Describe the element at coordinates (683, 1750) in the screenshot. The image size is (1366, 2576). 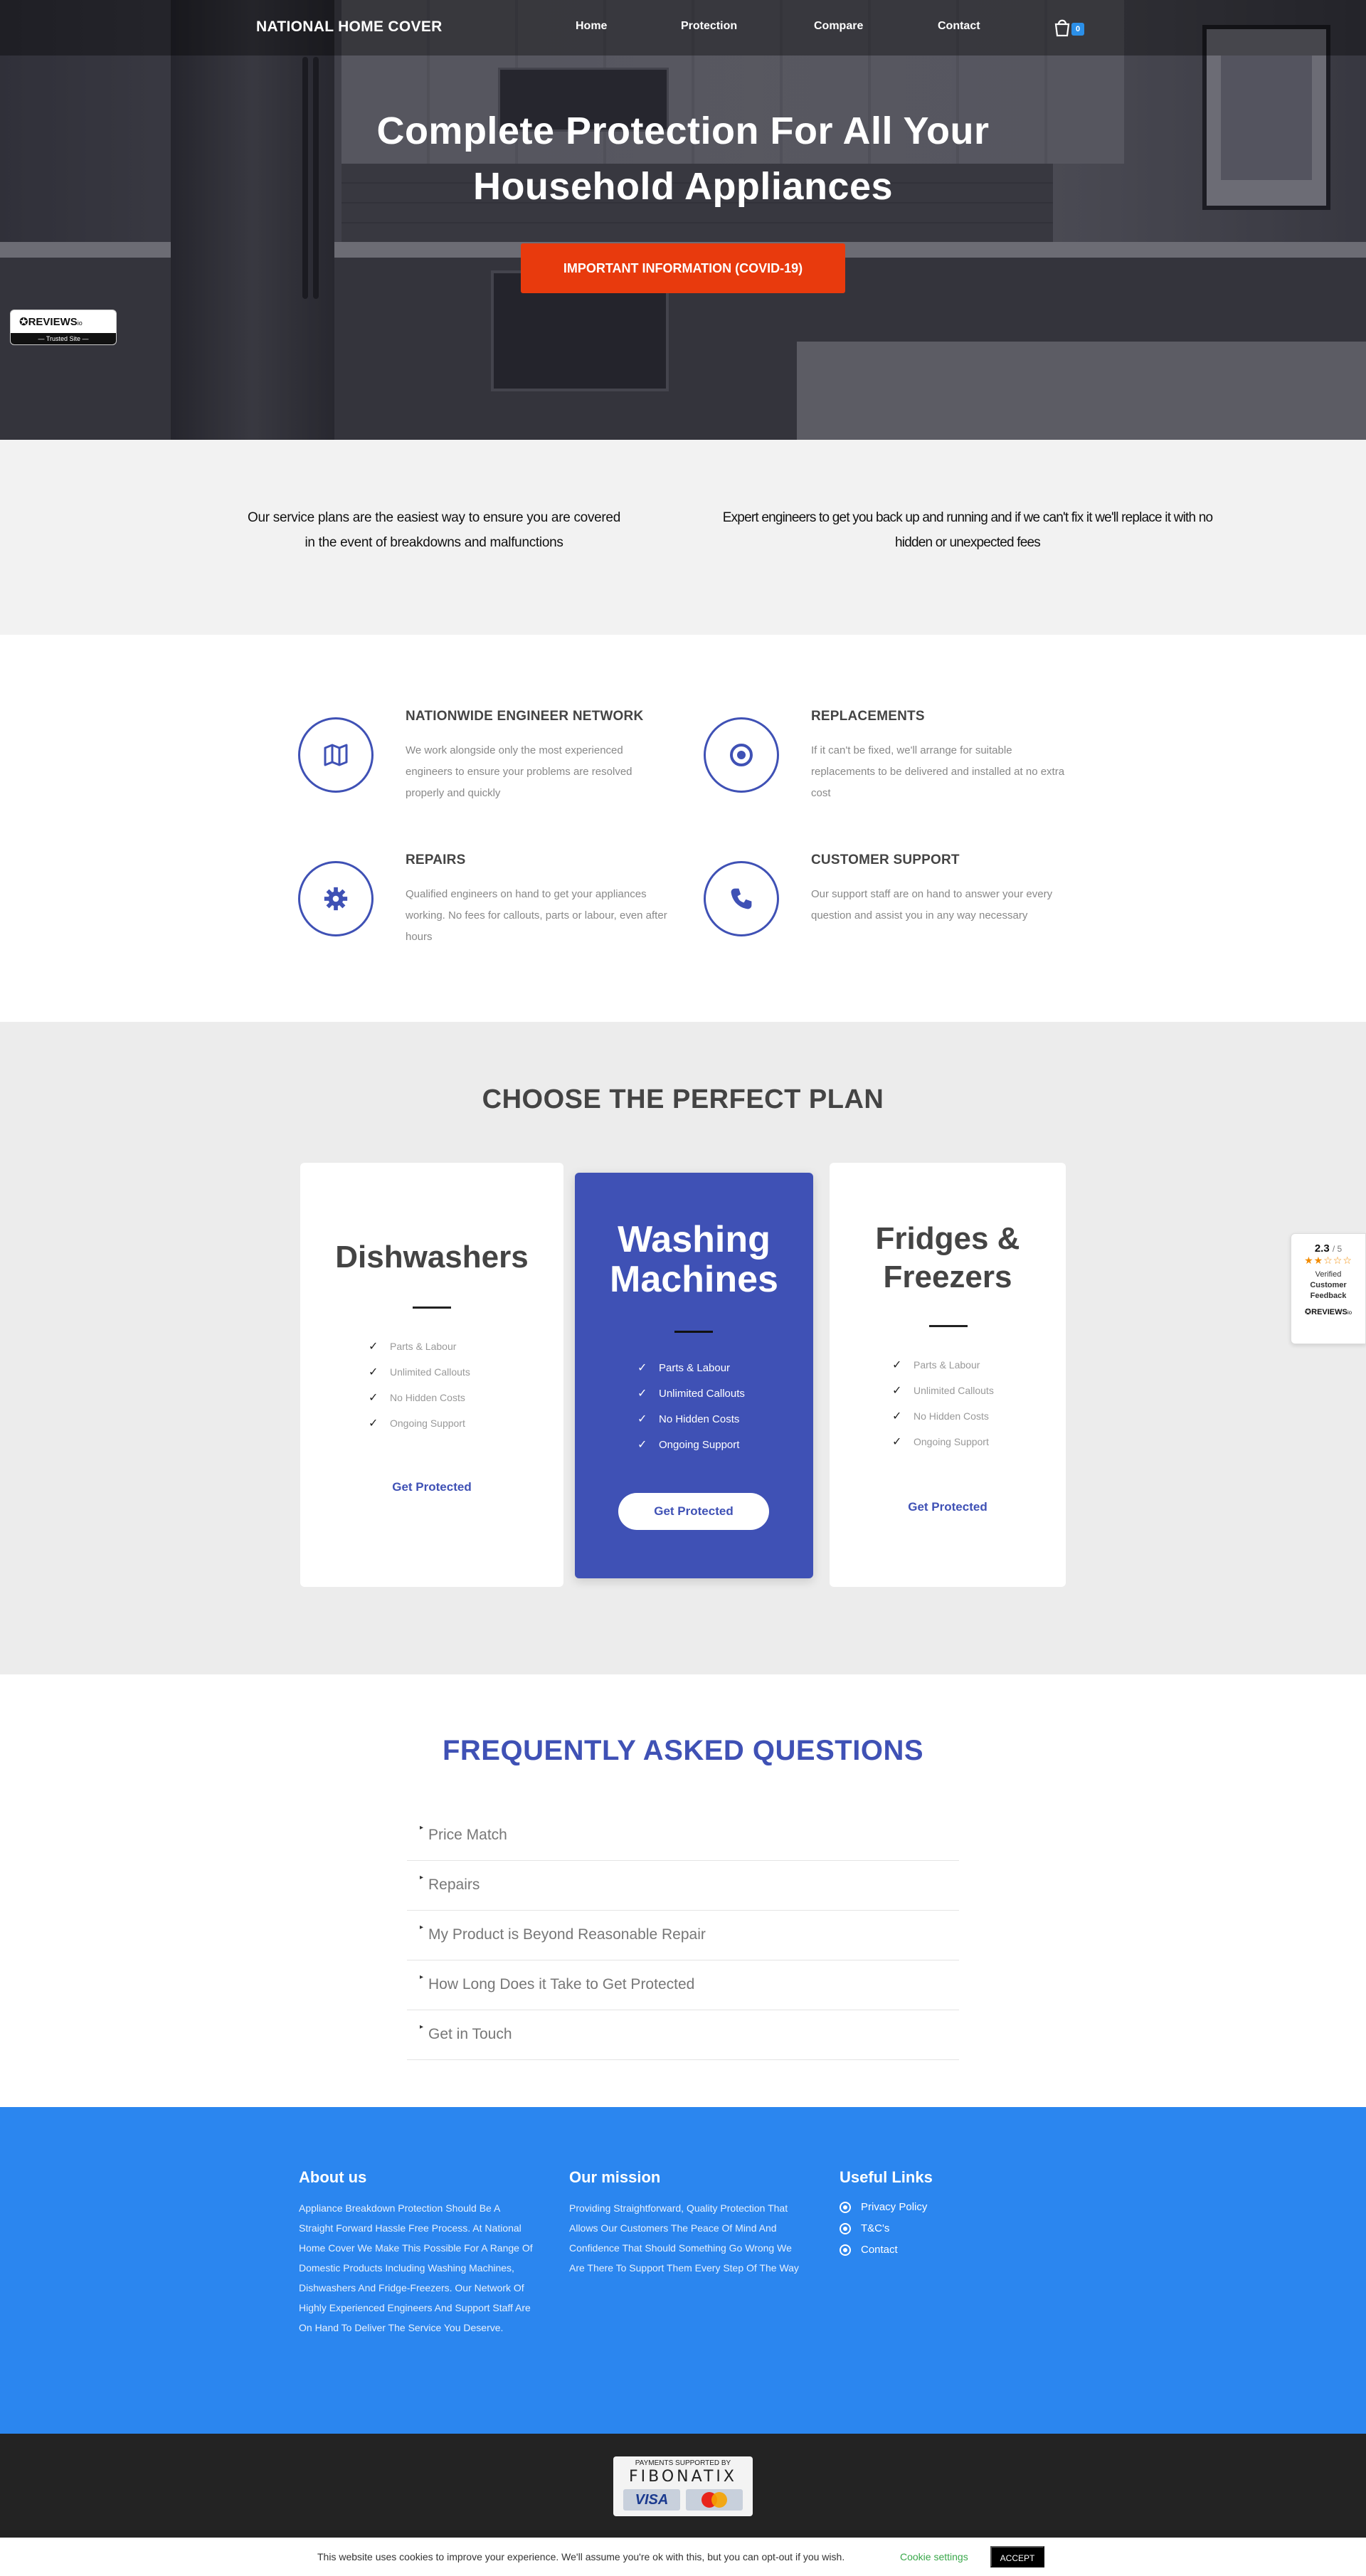
I see `faq-title: FREQUENTLY ASKED QUESTIONS` at that location.